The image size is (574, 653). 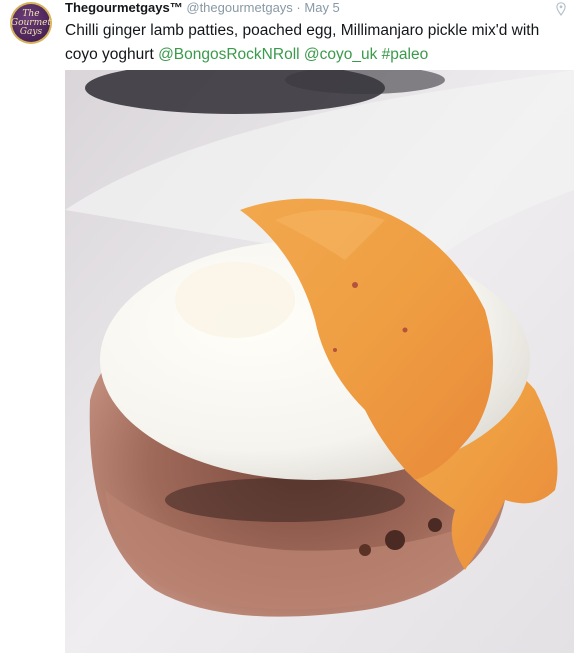 I want to click on hashtag-paleo: #paleo, so click(x=405, y=54).